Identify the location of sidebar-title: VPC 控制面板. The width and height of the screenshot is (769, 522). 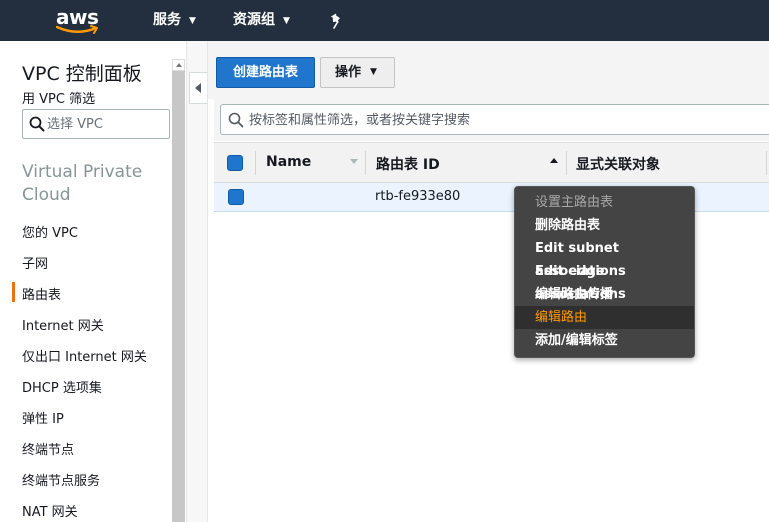
(82, 72).